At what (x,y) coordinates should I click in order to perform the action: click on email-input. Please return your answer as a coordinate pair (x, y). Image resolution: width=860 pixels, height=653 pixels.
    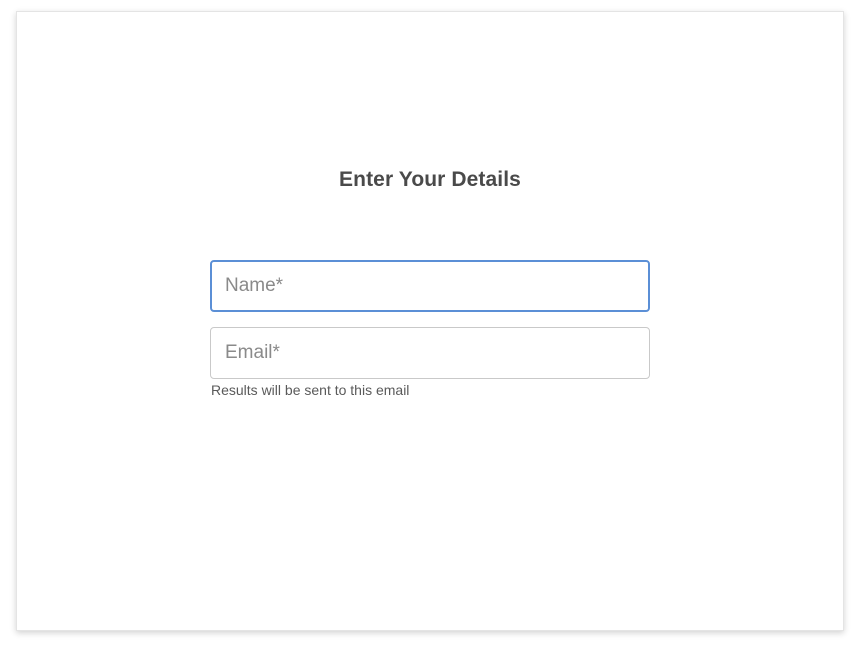
    Looking at the image, I should click on (430, 353).